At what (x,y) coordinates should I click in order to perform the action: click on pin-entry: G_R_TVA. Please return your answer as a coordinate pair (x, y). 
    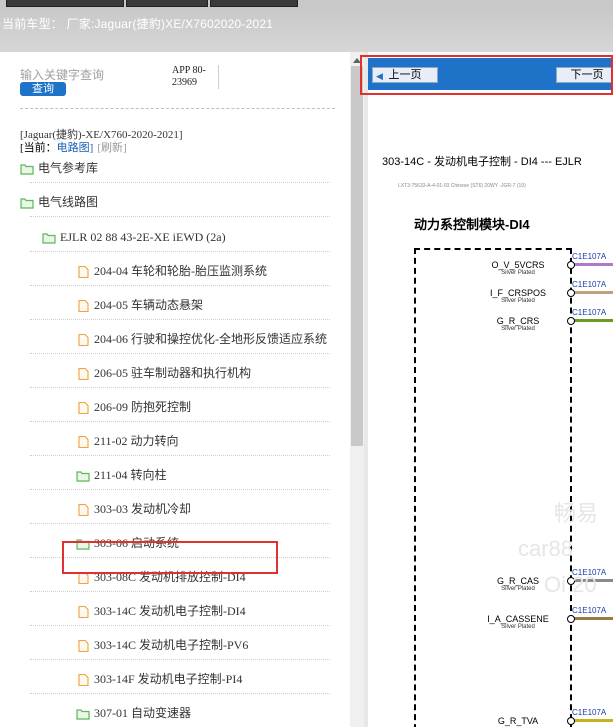
    Looking at the image, I should click on (518, 721).